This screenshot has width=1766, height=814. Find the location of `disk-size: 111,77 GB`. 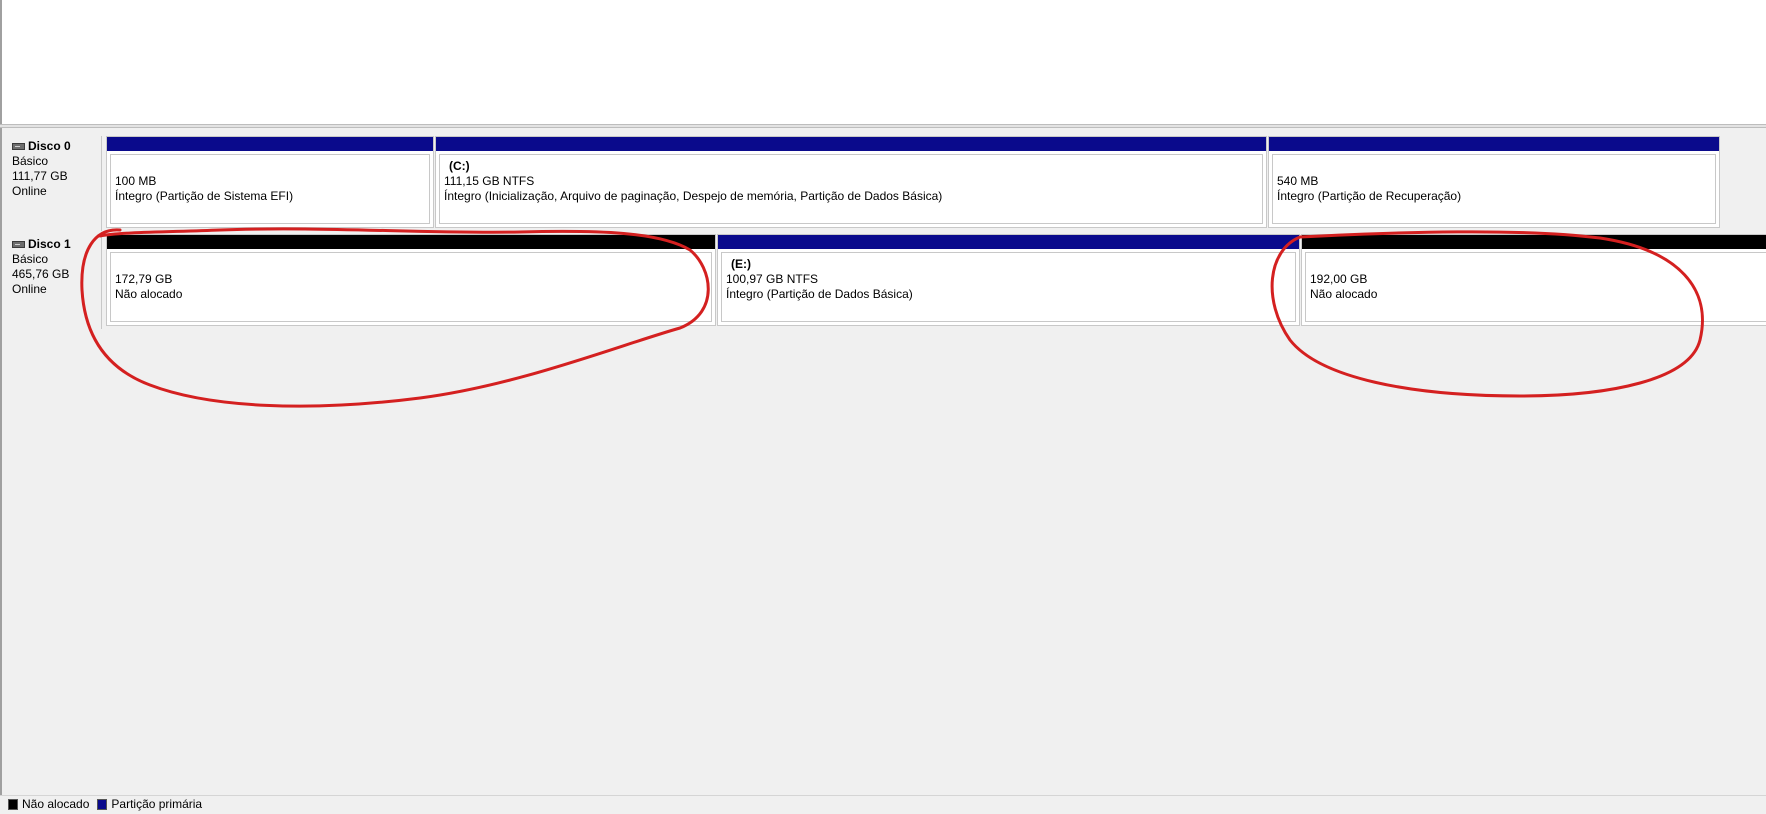

disk-size: 111,77 GB is located at coordinates (40, 176).